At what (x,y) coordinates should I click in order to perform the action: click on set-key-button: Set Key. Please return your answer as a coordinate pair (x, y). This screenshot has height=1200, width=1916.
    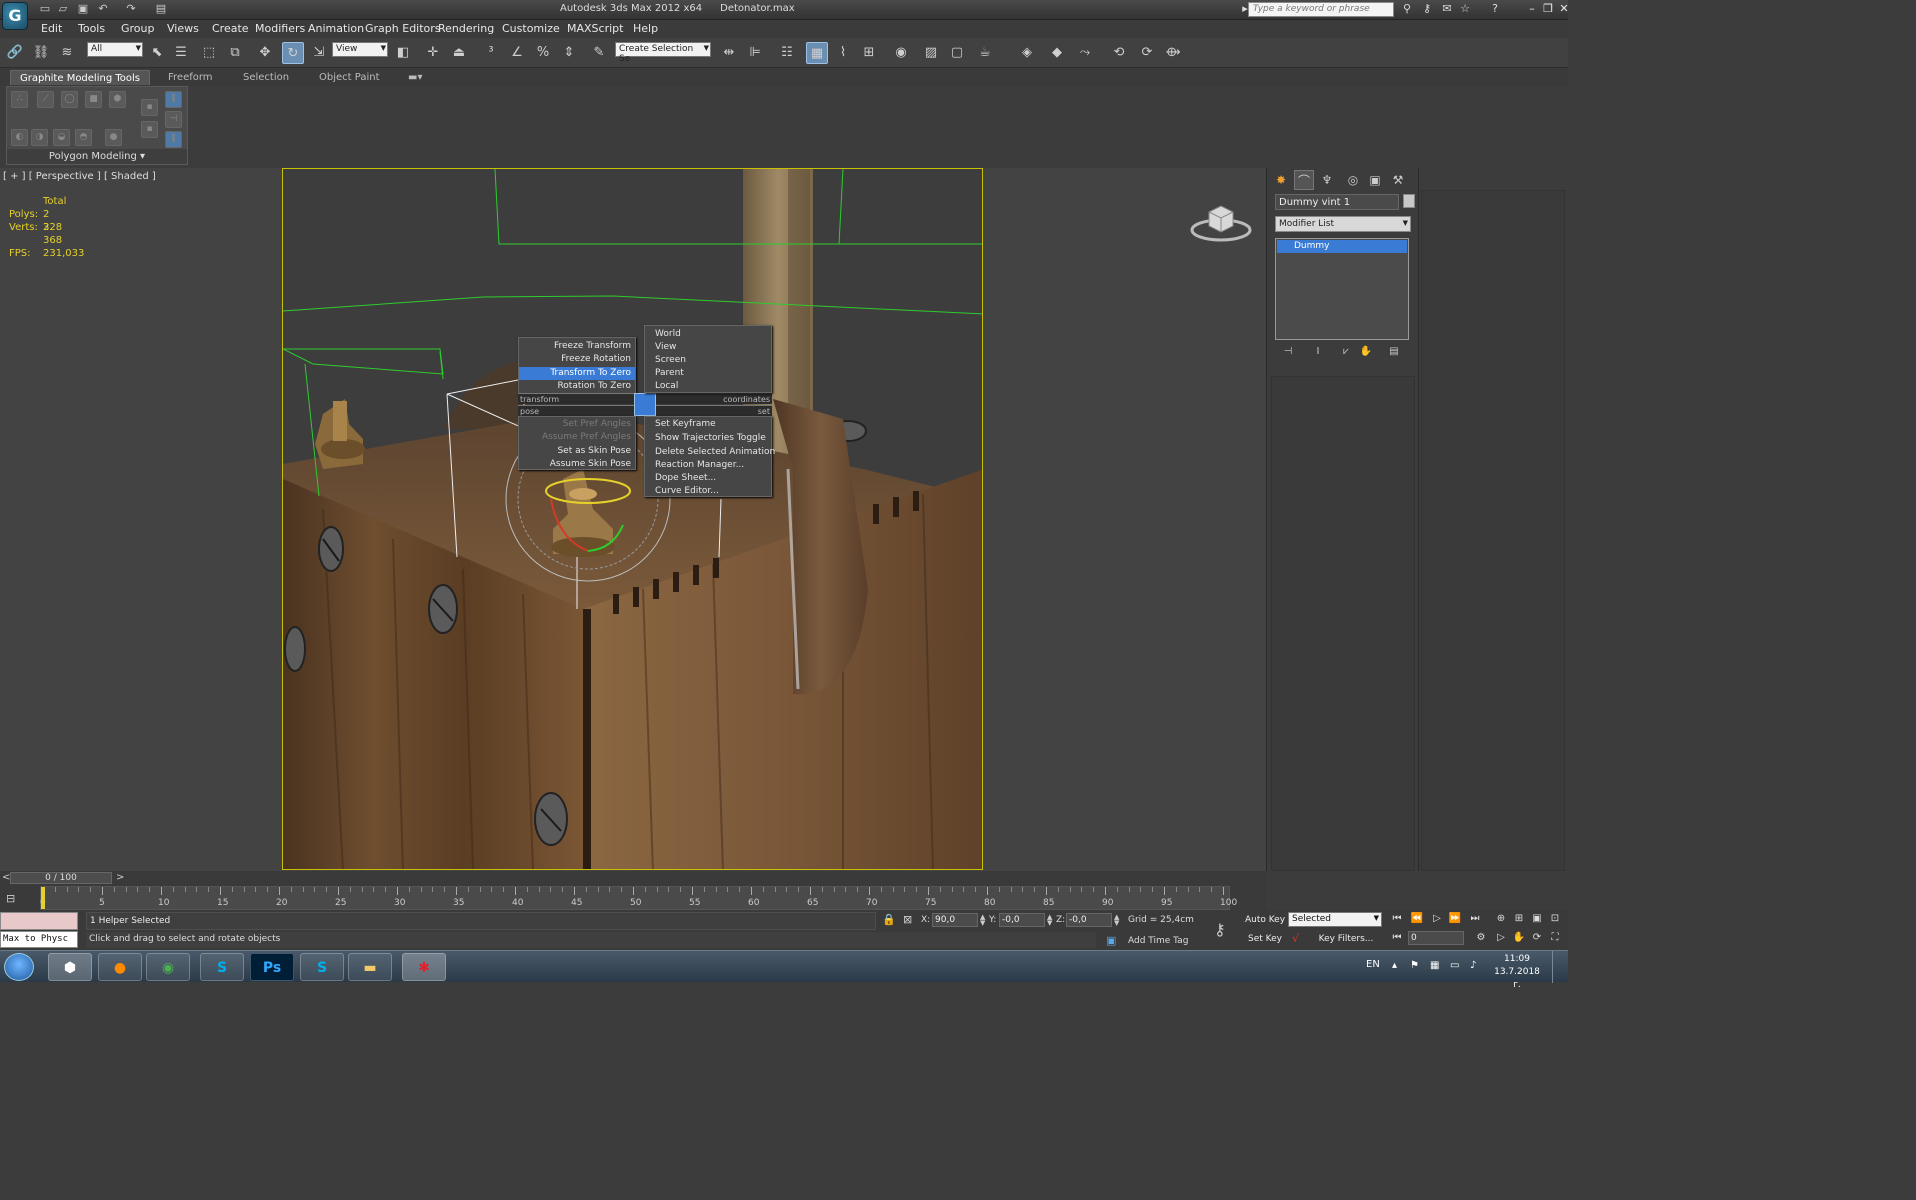
    Looking at the image, I should click on (1265, 939).